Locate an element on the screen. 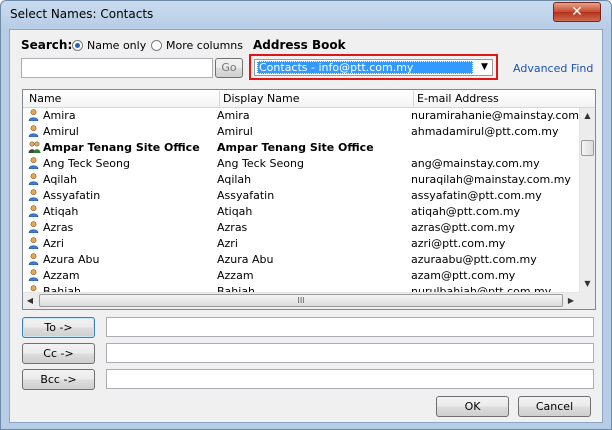  chevron-down-icon: ▼ is located at coordinates (484, 67).